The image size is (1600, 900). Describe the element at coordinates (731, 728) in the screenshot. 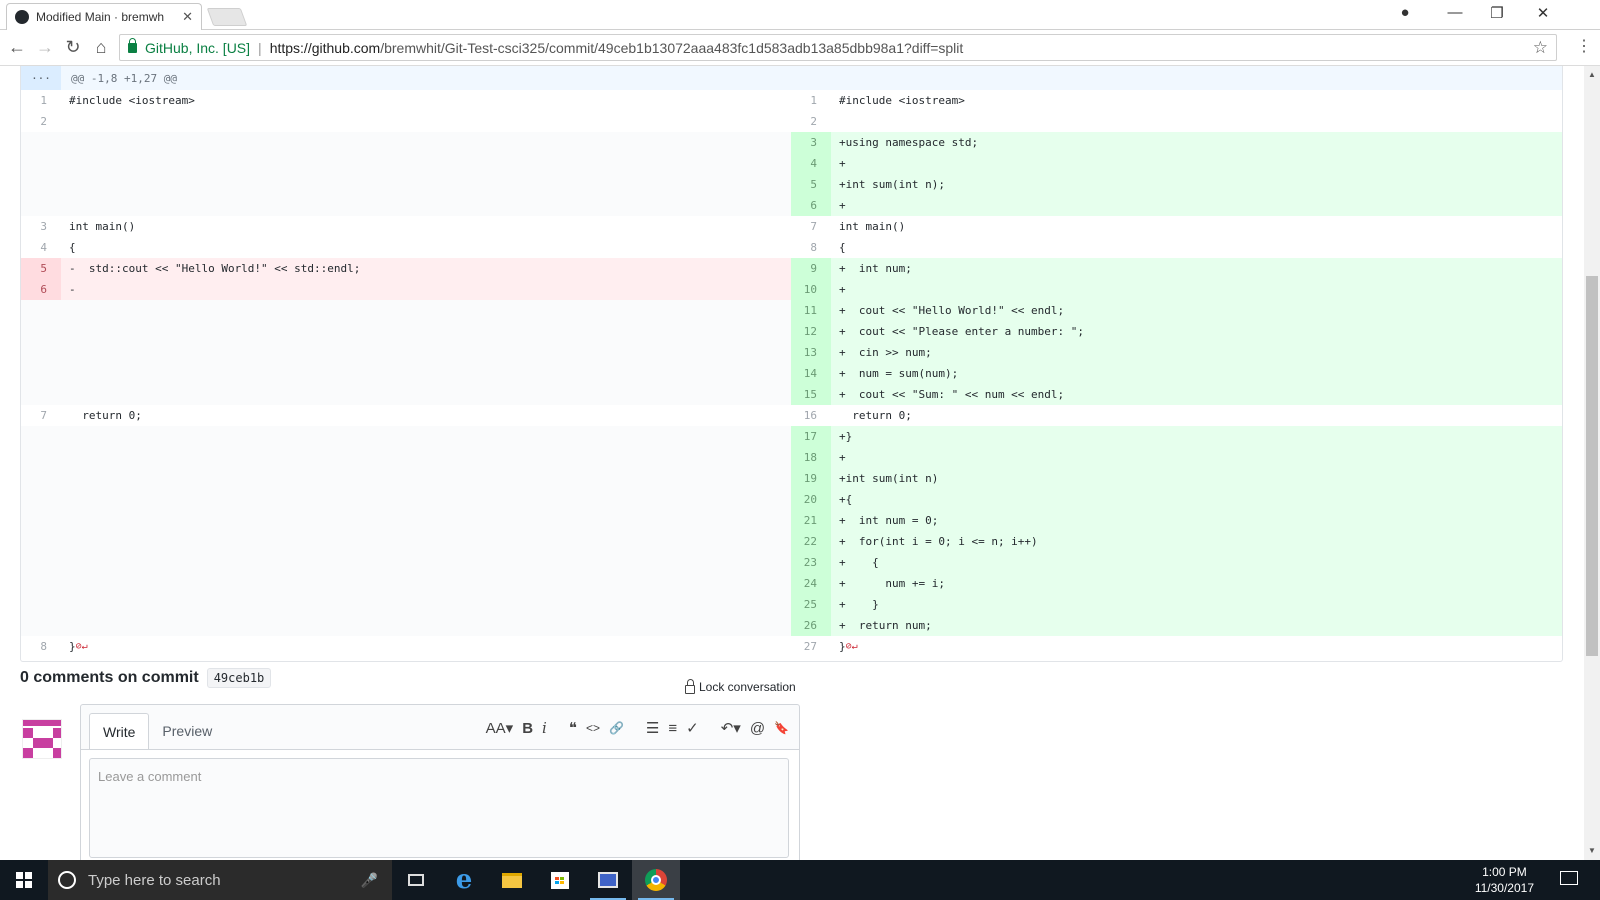

I see `reply-icon: ↶▾` at that location.